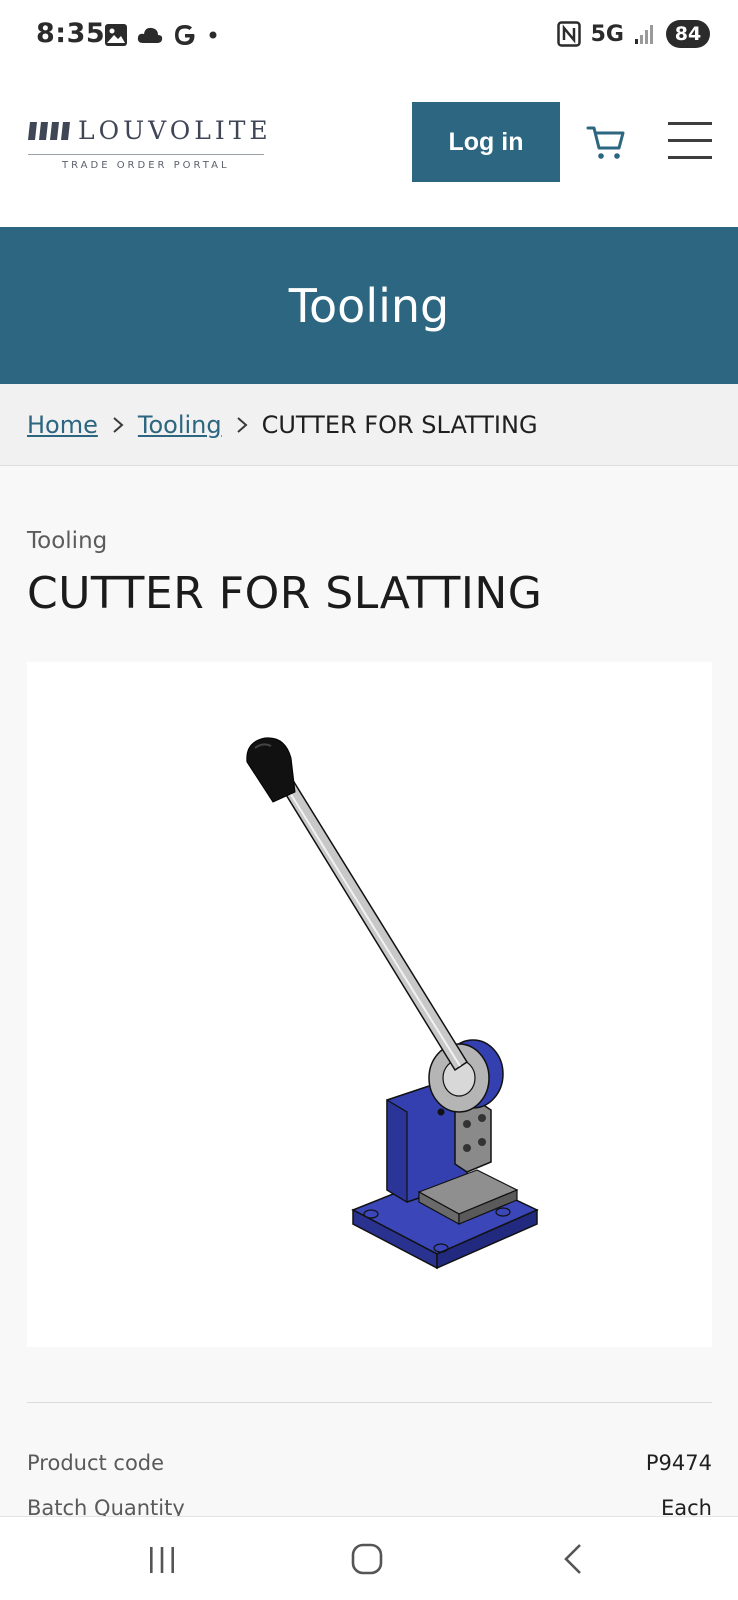 This screenshot has width=738, height=1600. Describe the element at coordinates (606, 142) in the screenshot. I see `cart-icon` at that location.